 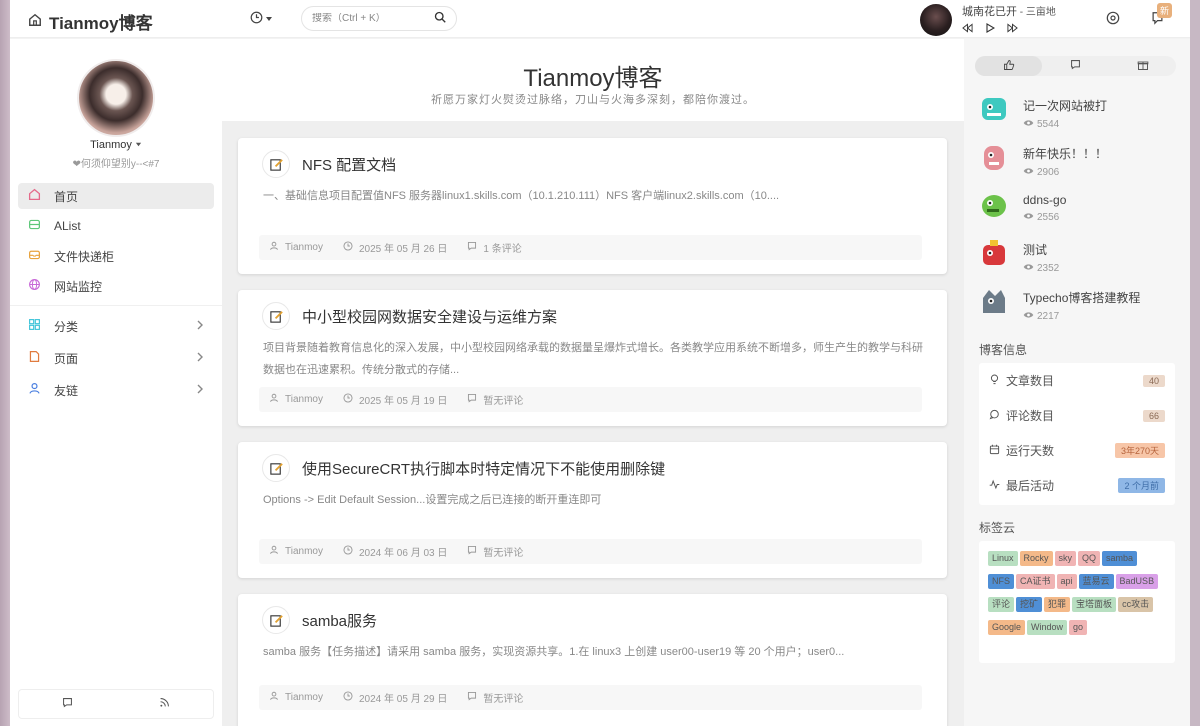 I want to click on hot-post-item: 记一次网站被打 5544, so click(x=1043, y=112).